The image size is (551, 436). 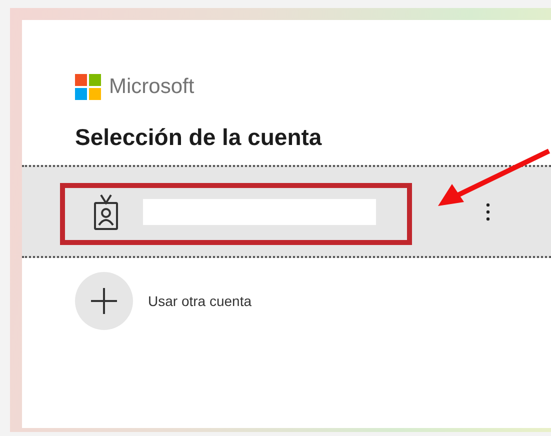 I want to click on dialog-title: Selección de la cuenta, so click(x=199, y=137).